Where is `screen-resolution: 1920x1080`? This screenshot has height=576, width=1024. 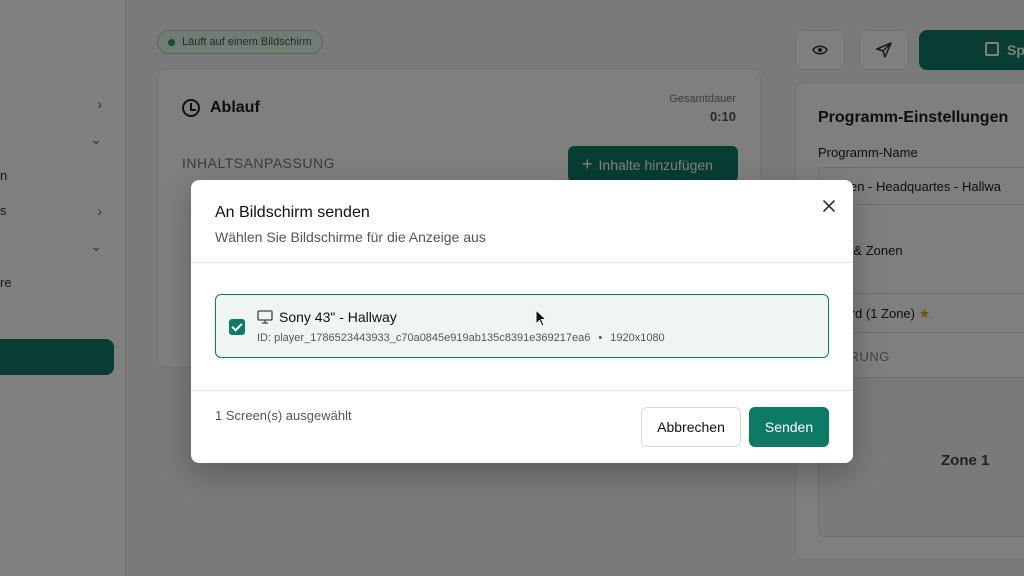
screen-resolution: 1920x1080 is located at coordinates (637, 338).